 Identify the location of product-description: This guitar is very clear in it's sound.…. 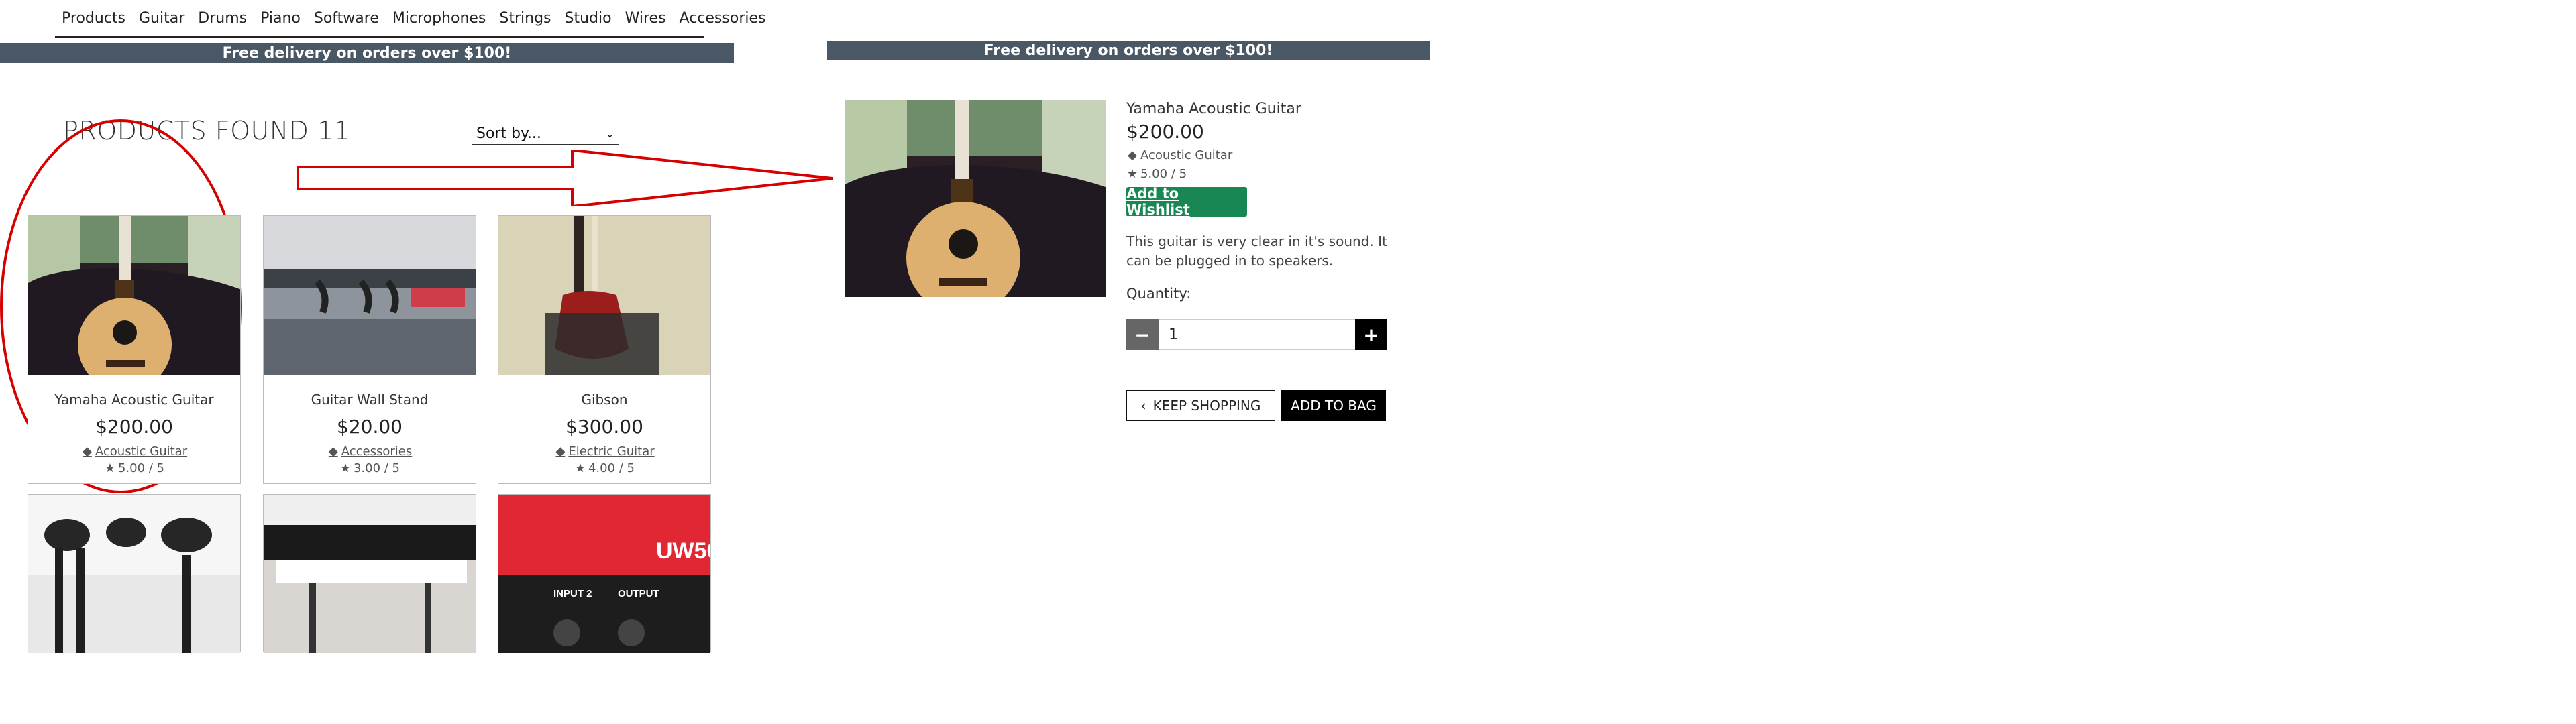
(1256, 251).